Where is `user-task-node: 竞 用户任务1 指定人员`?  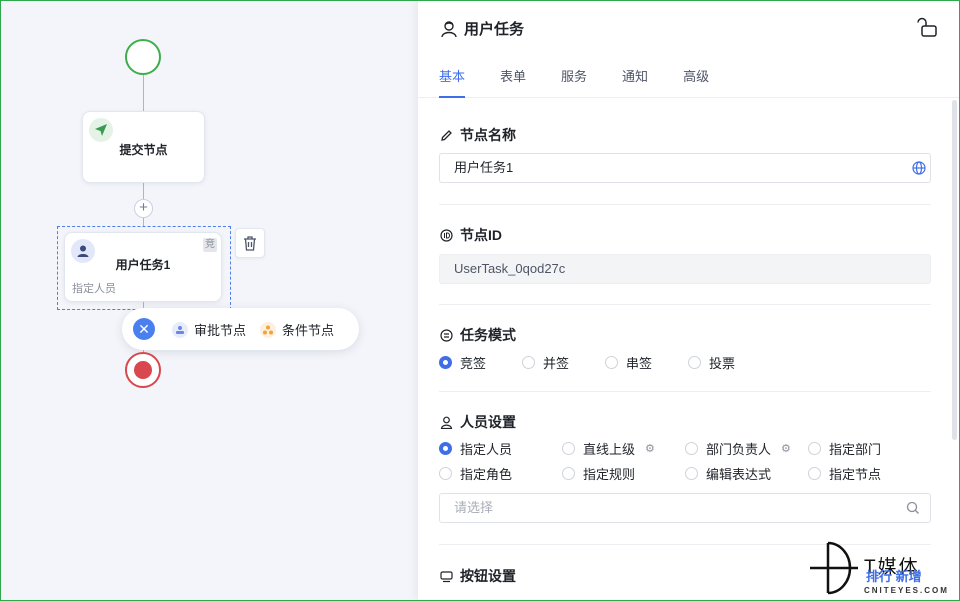
user-task-node: 竞 用户任务1 指定人员 is located at coordinates (143, 267).